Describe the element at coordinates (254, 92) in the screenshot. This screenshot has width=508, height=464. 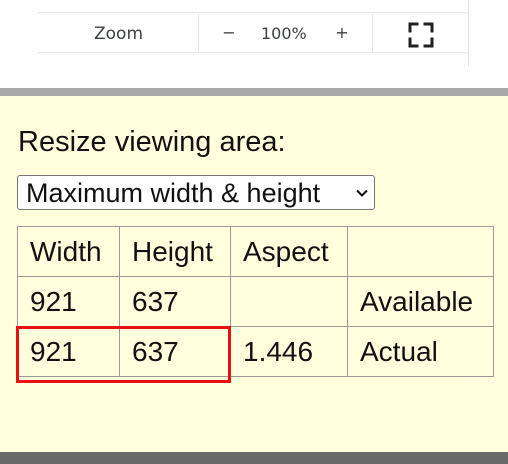
I see `panel-separator` at that location.